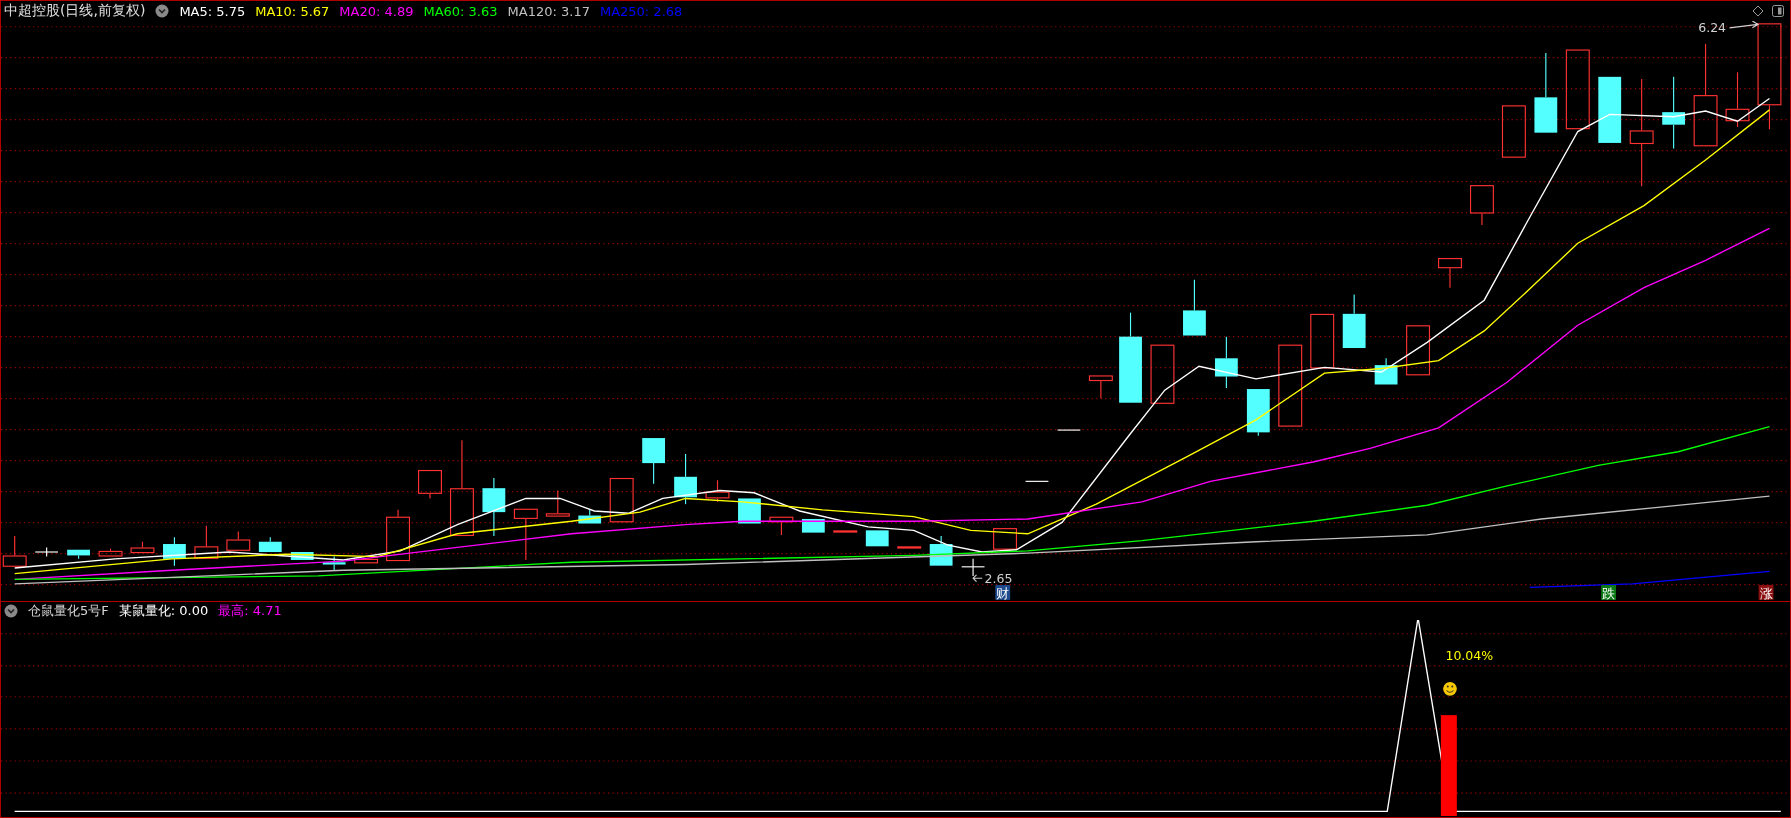  What do you see at coordinates (1608, 593) in the screenshot?
I see `event-marker: 跌` at bounding box center [1608, 593].